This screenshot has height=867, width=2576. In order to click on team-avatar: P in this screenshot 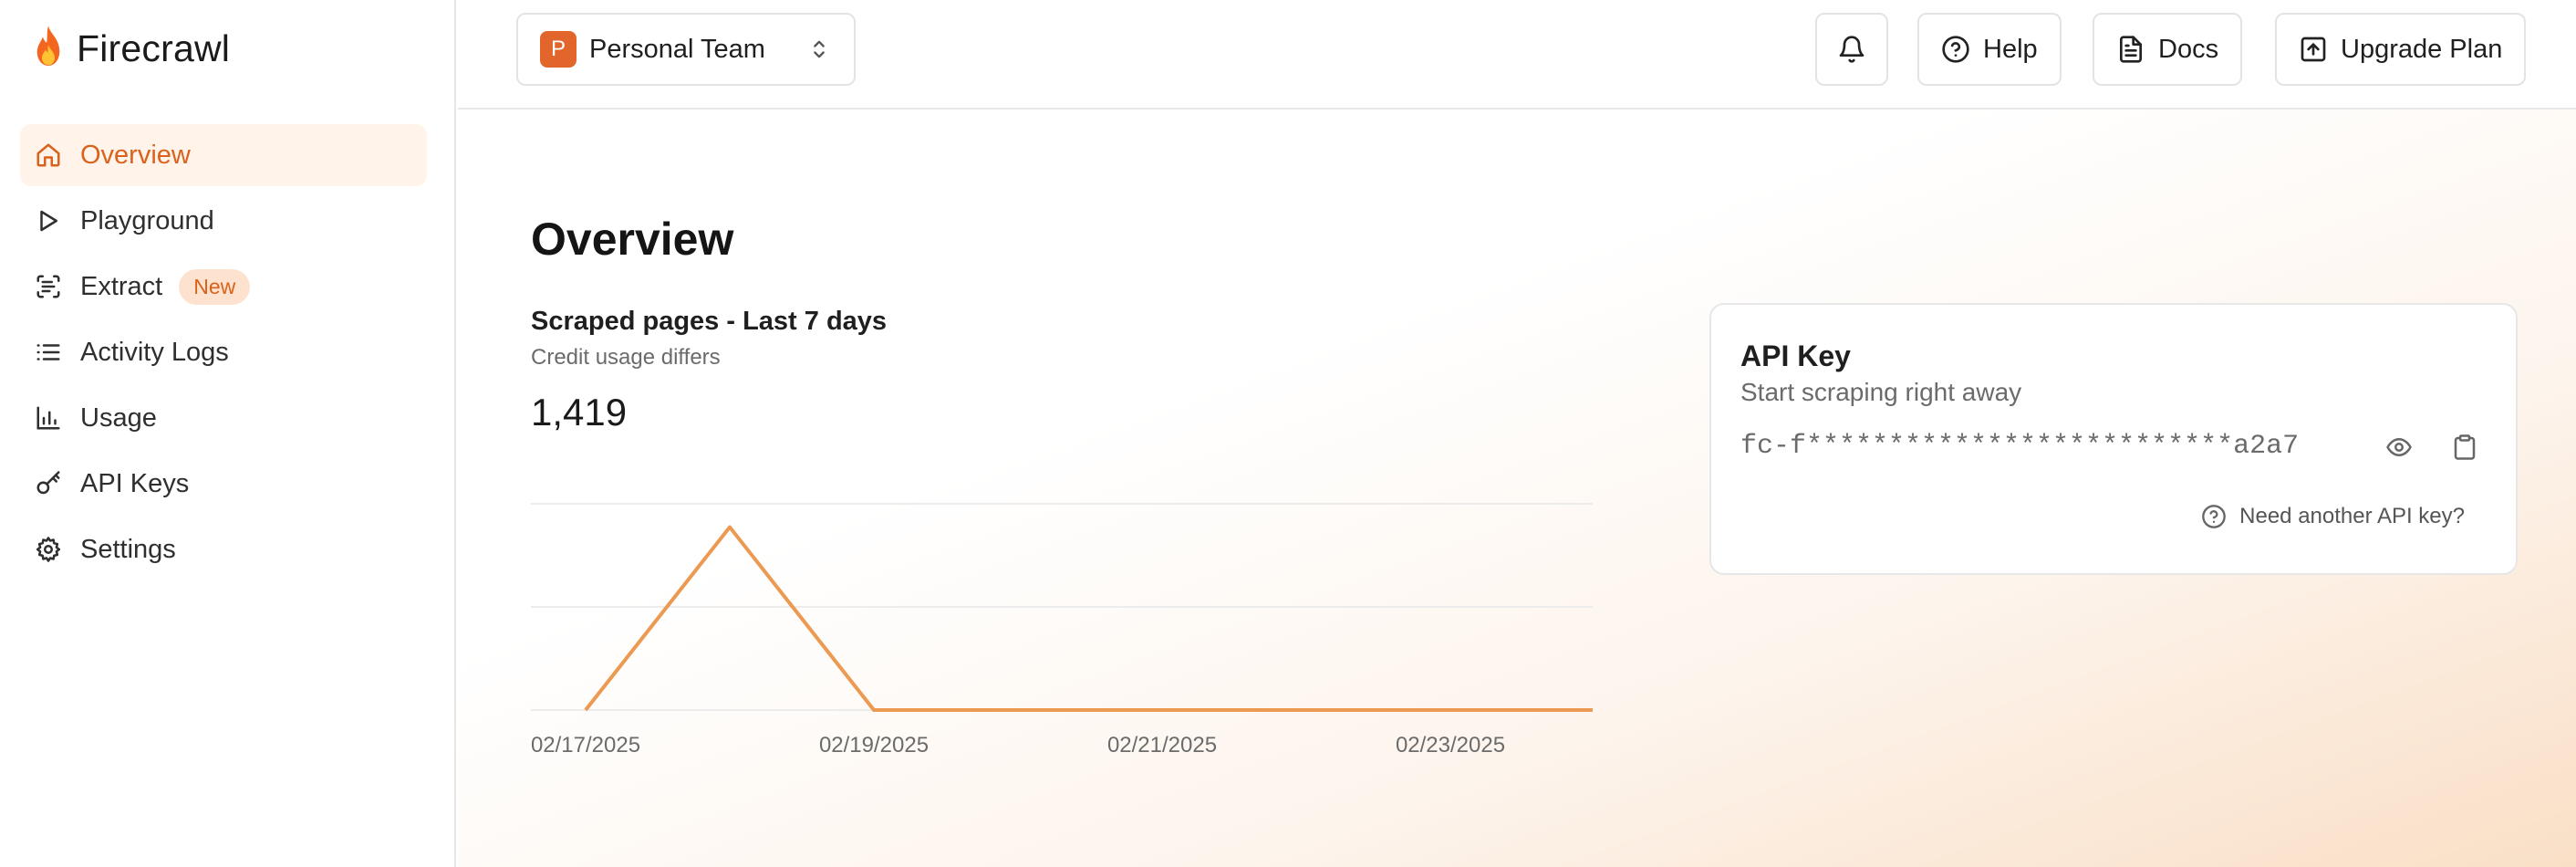, I will do `click(558, 49)`.